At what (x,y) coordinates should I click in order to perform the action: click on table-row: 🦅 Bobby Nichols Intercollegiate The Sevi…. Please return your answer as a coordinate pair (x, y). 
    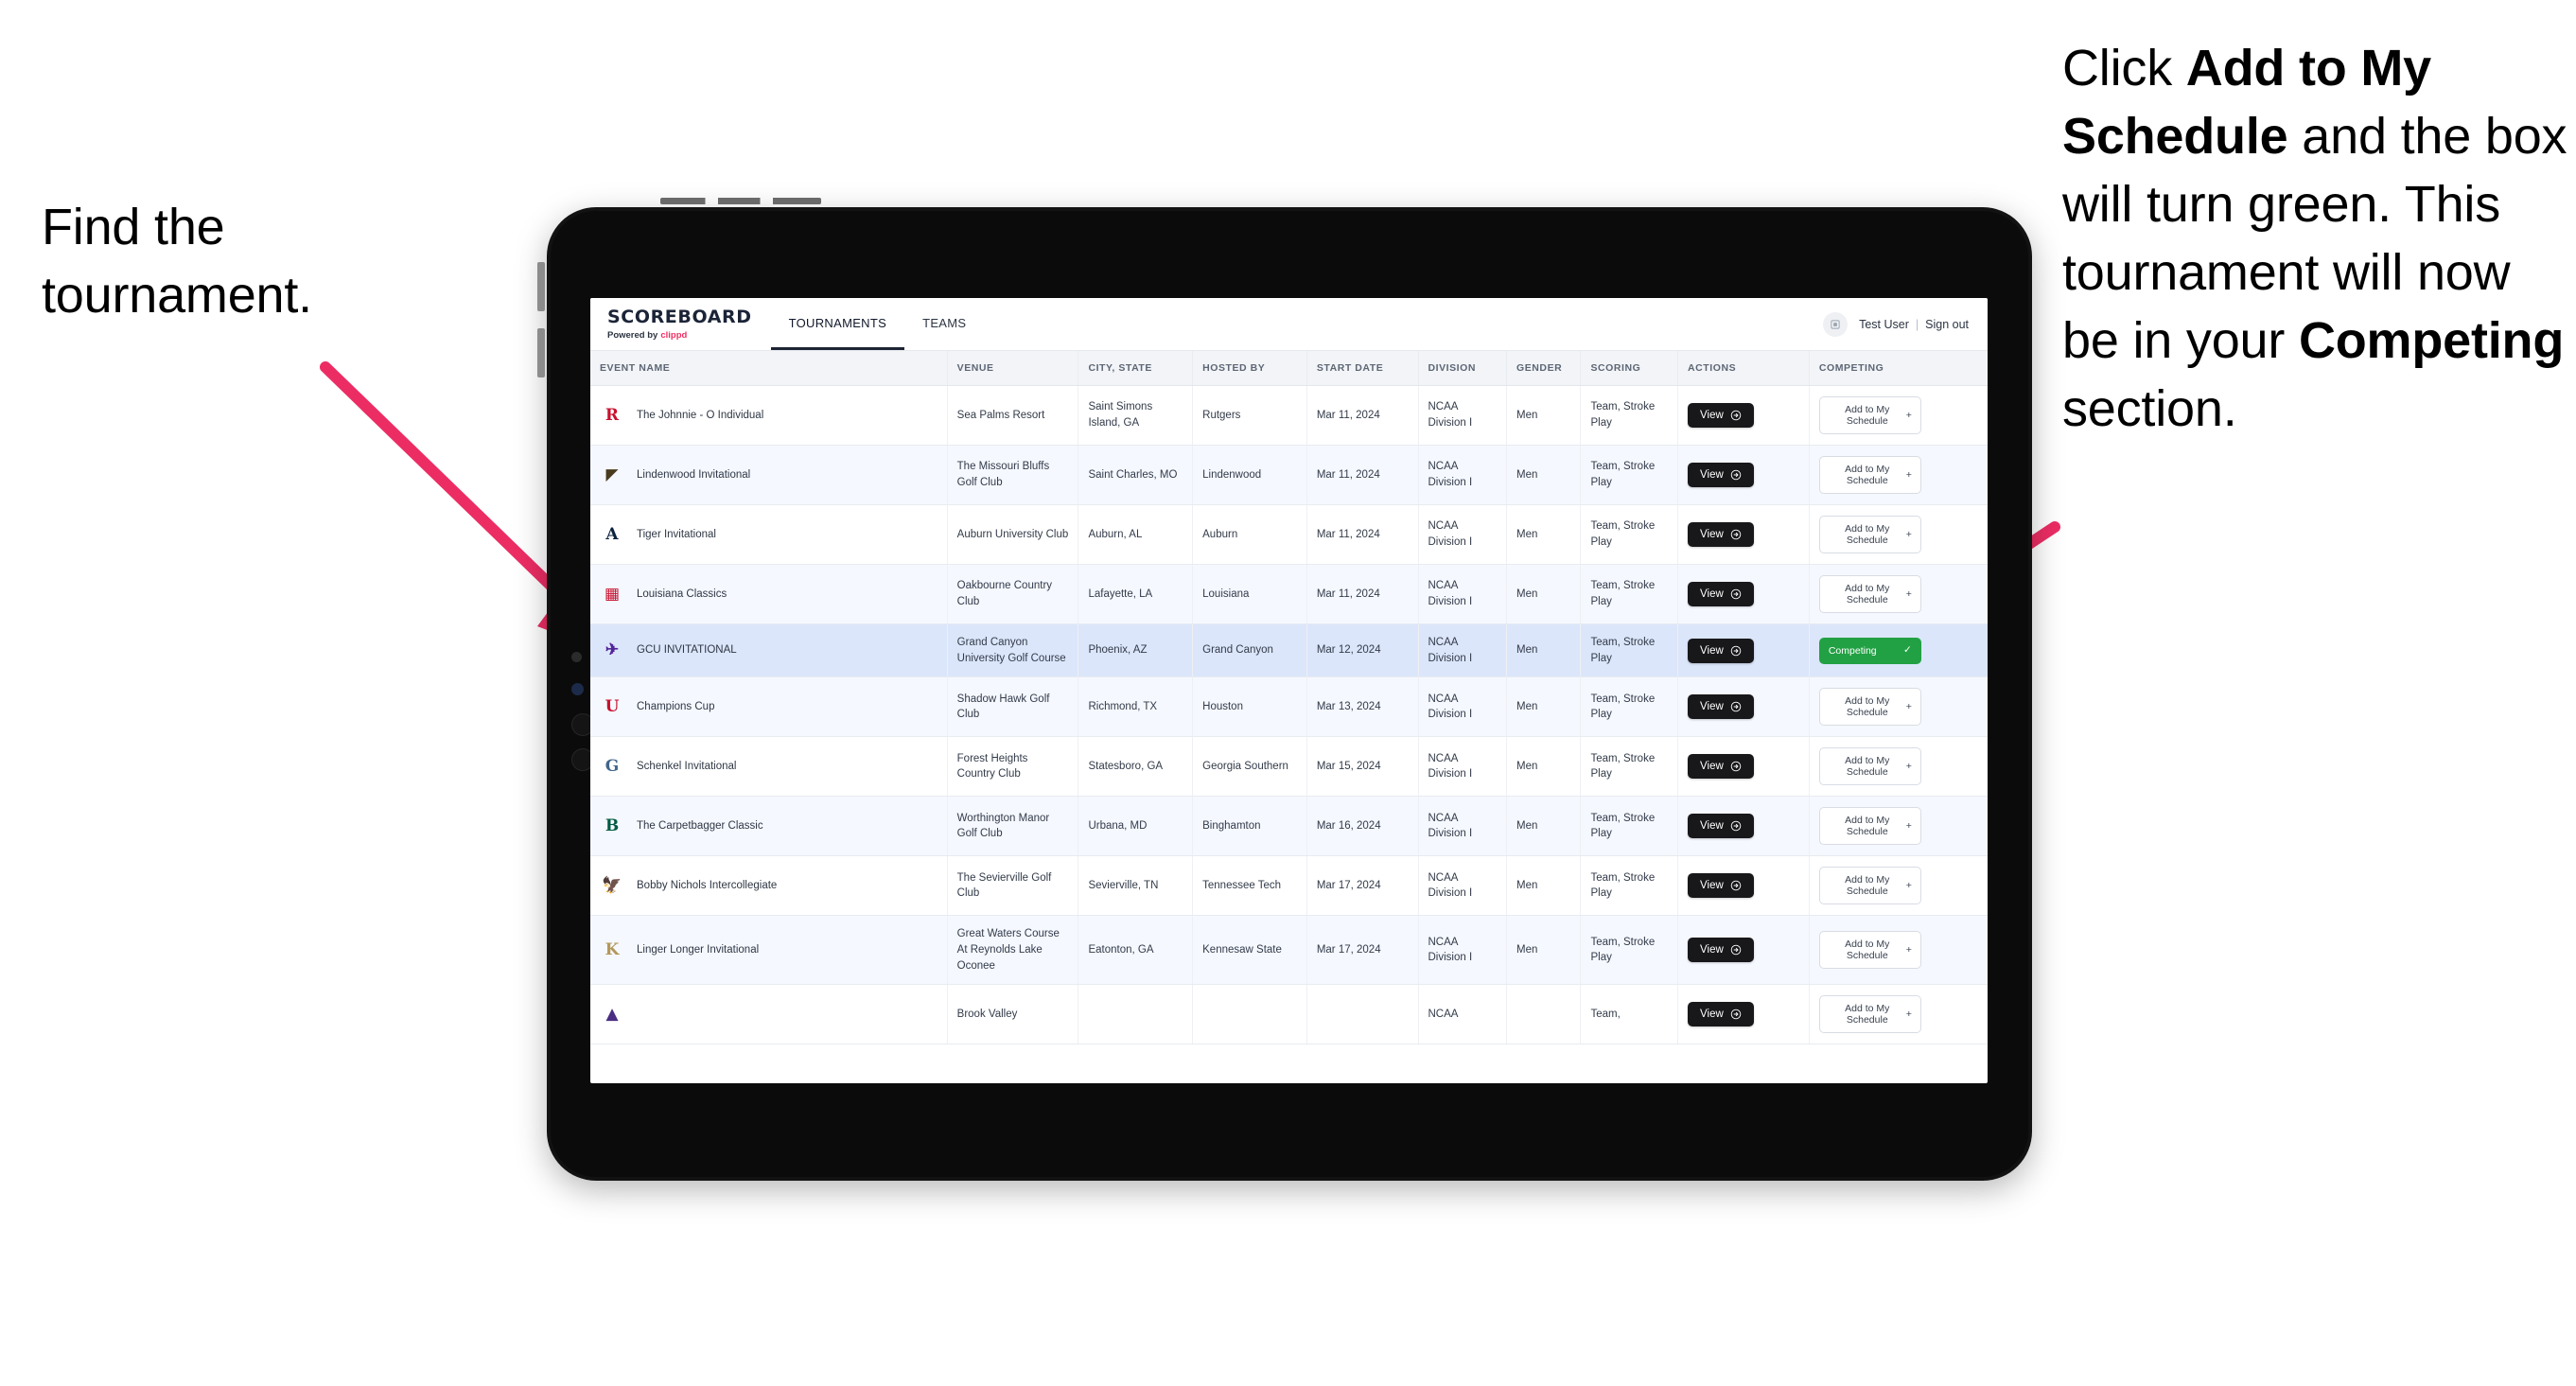
    Looking at the image, I should click on (1289, 886).